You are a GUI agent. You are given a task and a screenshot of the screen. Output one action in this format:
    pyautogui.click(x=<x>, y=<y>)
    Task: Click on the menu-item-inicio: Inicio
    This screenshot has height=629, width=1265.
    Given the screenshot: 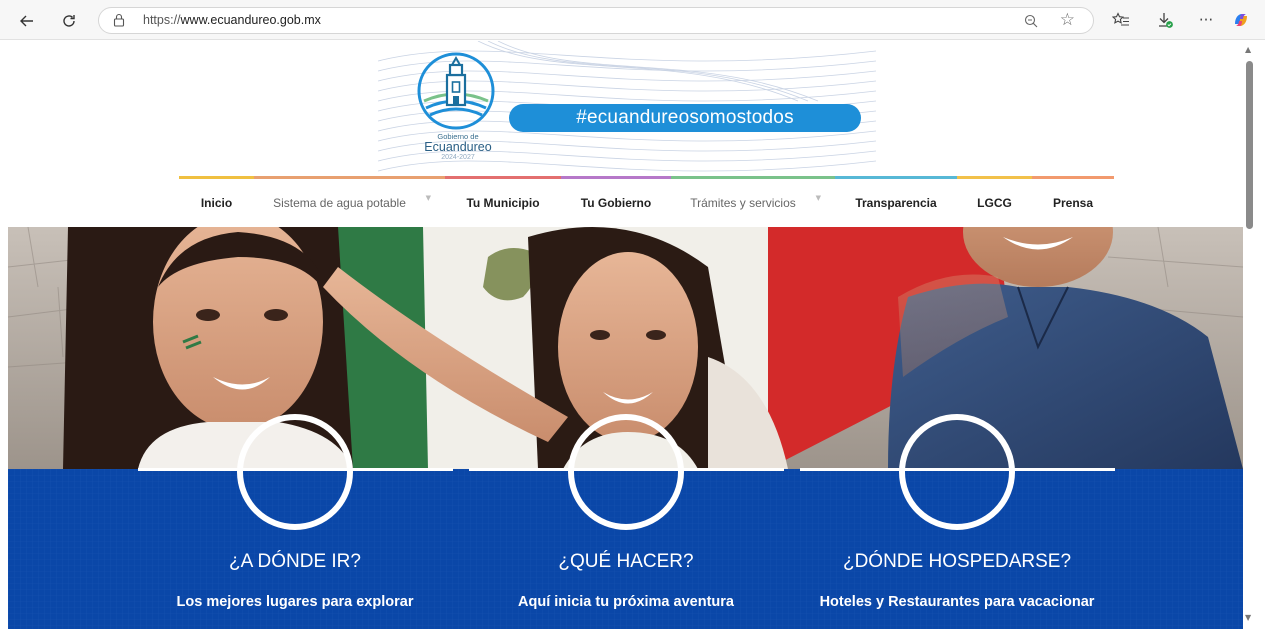 What is the action you would take?
    pyautogui.click(x=216, y=201)
    